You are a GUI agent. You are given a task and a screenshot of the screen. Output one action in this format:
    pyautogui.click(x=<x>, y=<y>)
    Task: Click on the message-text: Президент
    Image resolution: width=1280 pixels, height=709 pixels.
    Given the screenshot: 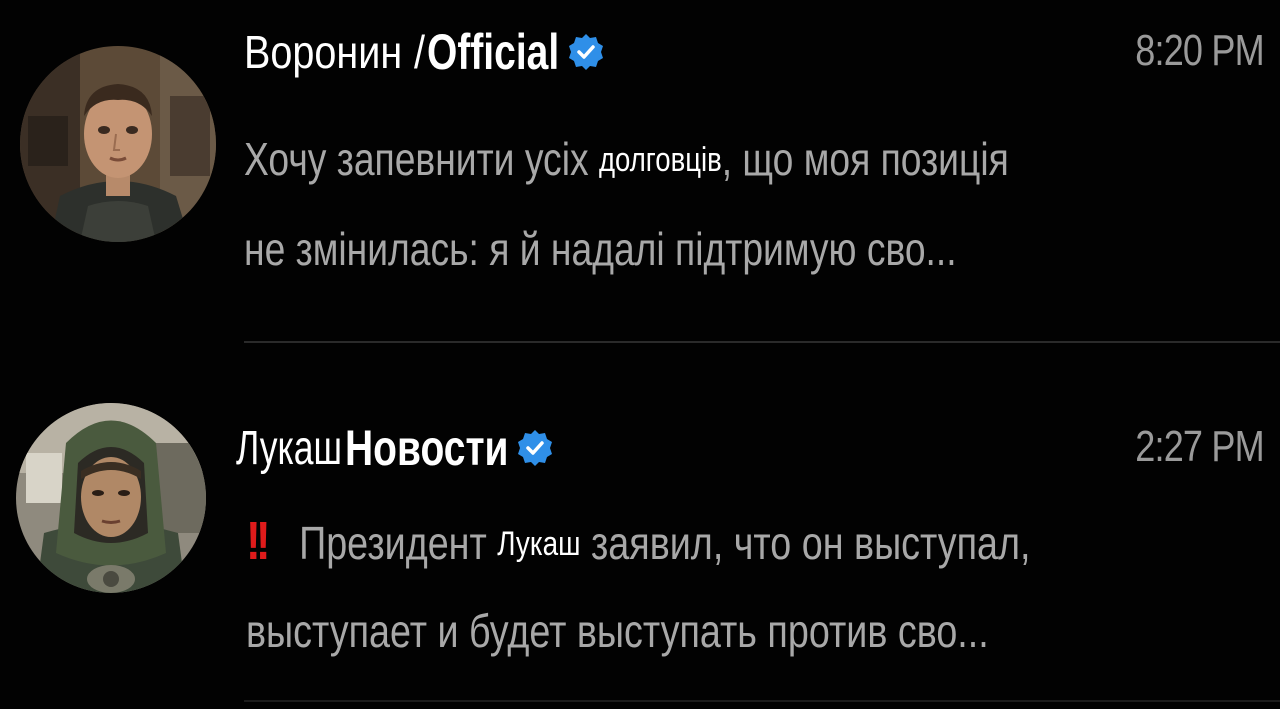 What is the action you would take?
    pyautogui.click(x=393, y=543)
    